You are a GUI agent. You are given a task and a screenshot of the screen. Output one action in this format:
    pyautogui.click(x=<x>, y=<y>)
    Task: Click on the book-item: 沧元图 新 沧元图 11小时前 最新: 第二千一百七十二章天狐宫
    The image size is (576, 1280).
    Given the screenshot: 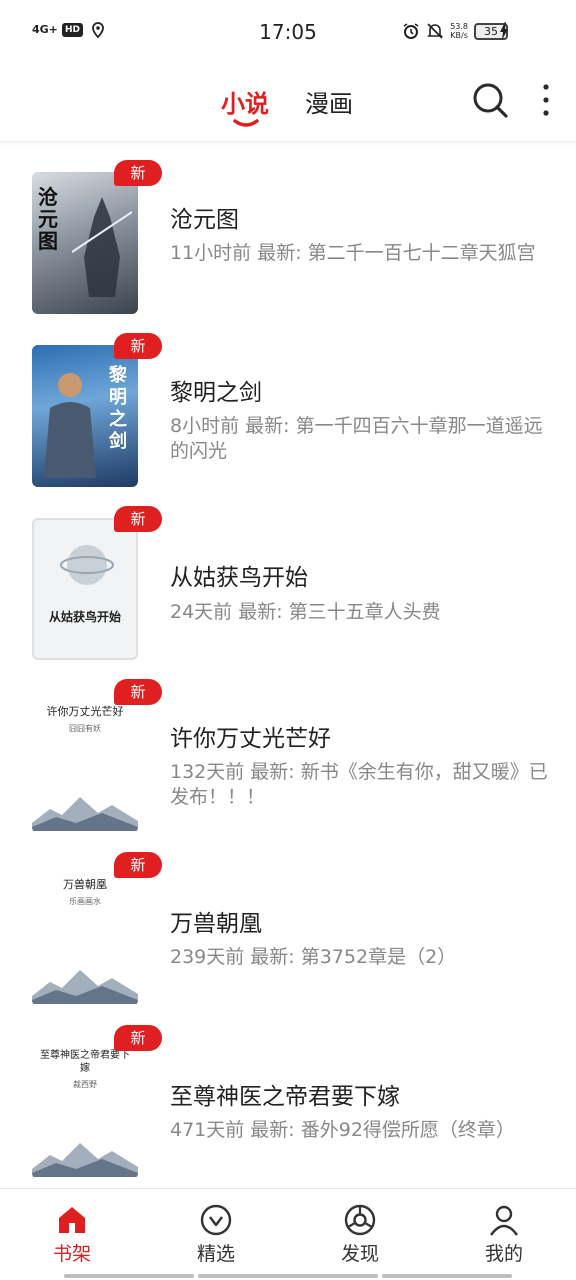 What is the action you would take?
    pyautogui.click(x=288, y=245)
    